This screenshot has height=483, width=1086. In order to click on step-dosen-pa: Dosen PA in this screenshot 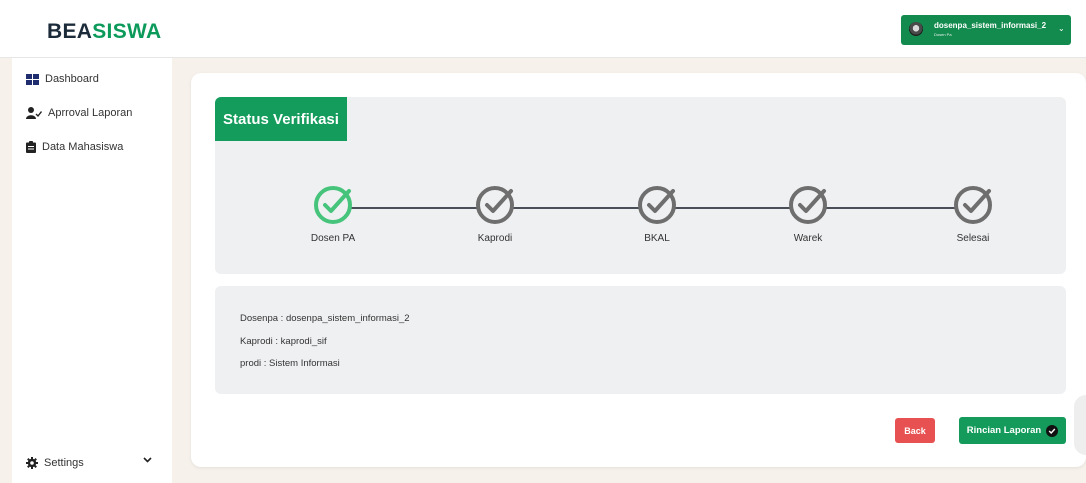, I will do `click(333, 214)`.